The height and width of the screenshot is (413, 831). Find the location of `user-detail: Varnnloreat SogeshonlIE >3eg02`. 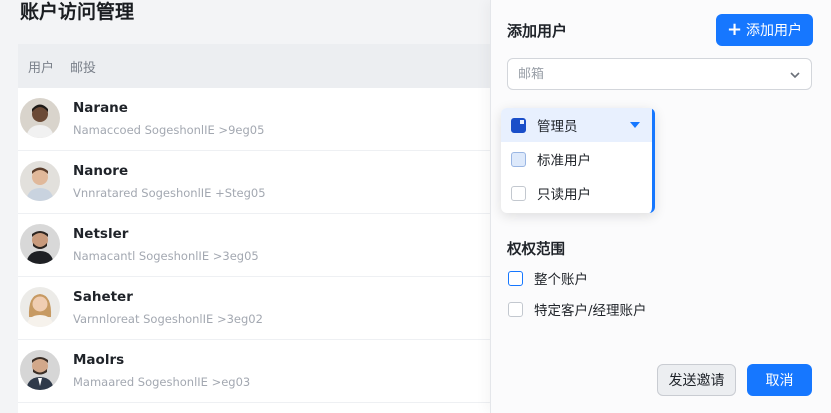

user-detail: Varnnloreat SogeshonlIE >3eg02 is located at coordinates (168, 319).